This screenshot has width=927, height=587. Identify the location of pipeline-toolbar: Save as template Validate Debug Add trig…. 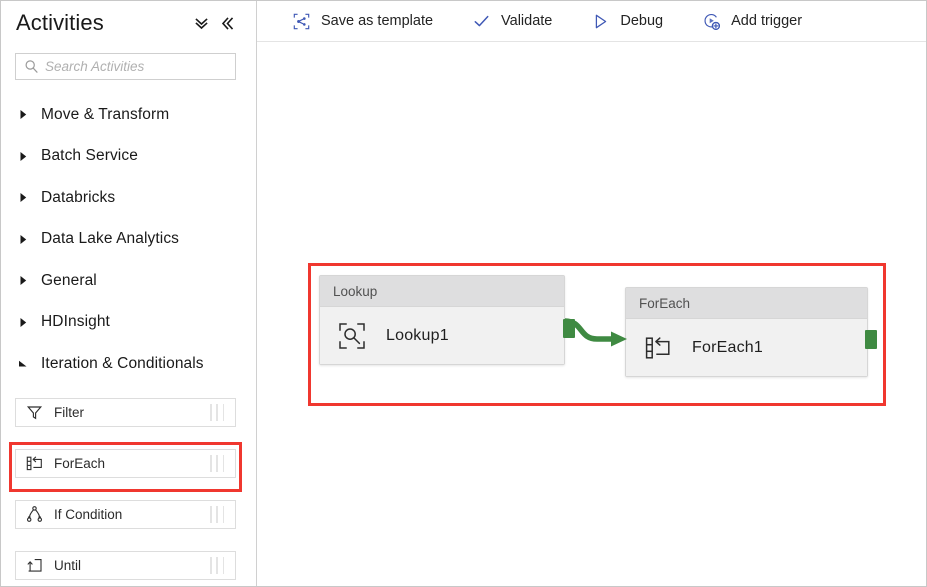
(591, 21).